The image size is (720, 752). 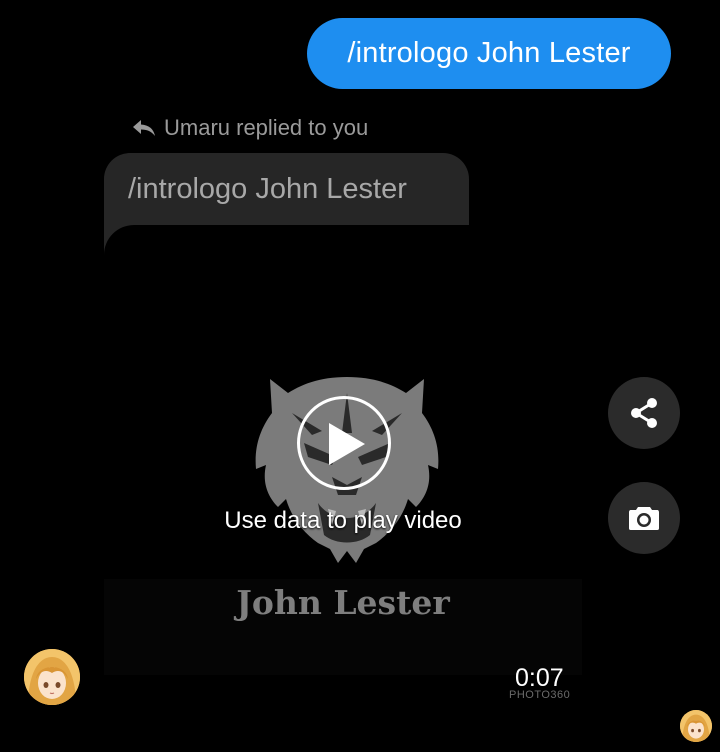 I want to click on video-watermark: PHOTO360, so click(x=540, y=693).